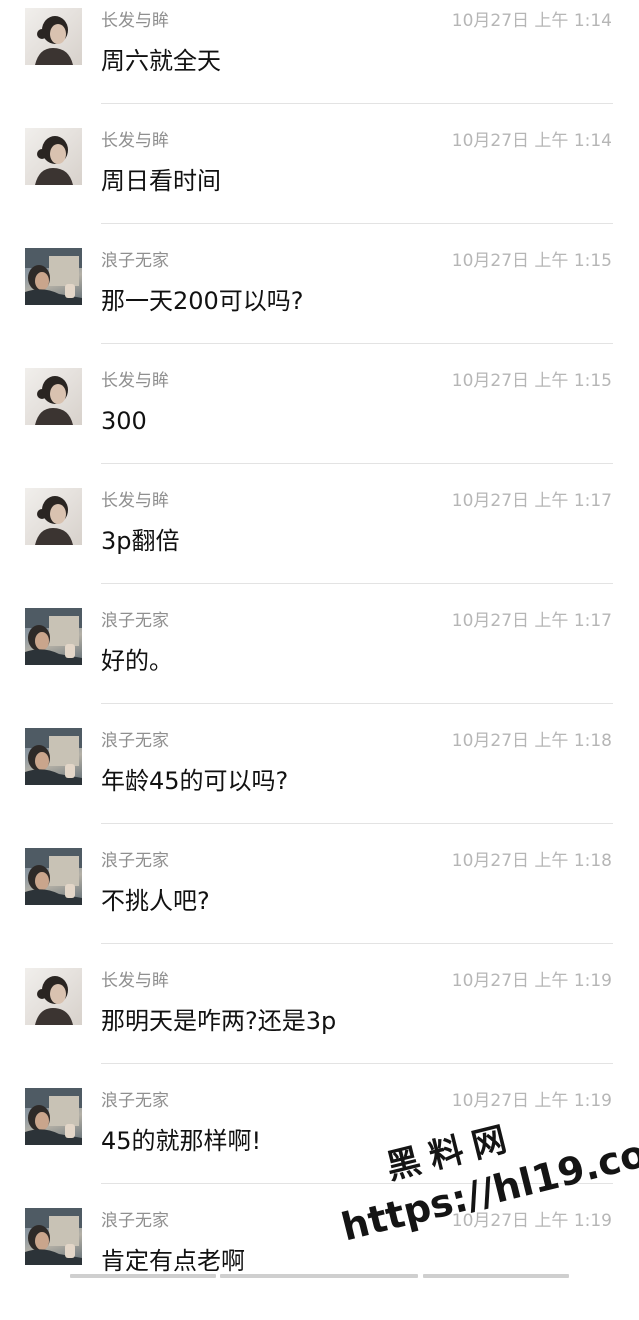 Image resolution: width=639 pixels, height=1320 pixels. I want to click on message-text: 年龄45的可以吗?, so click(195, 781).